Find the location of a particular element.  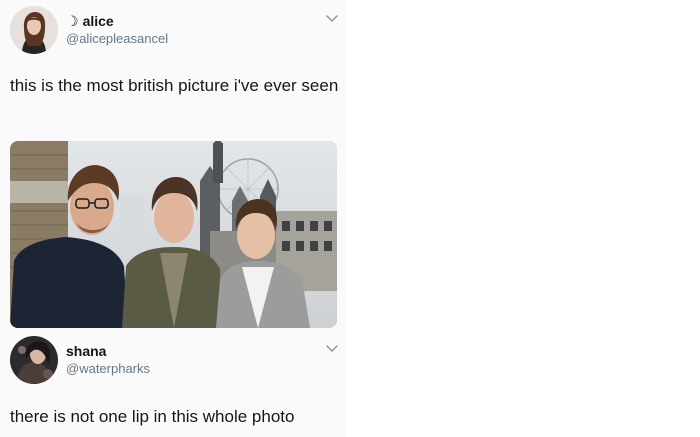

user-handle: @alicepleasancel is located at coordinates (117, 39).